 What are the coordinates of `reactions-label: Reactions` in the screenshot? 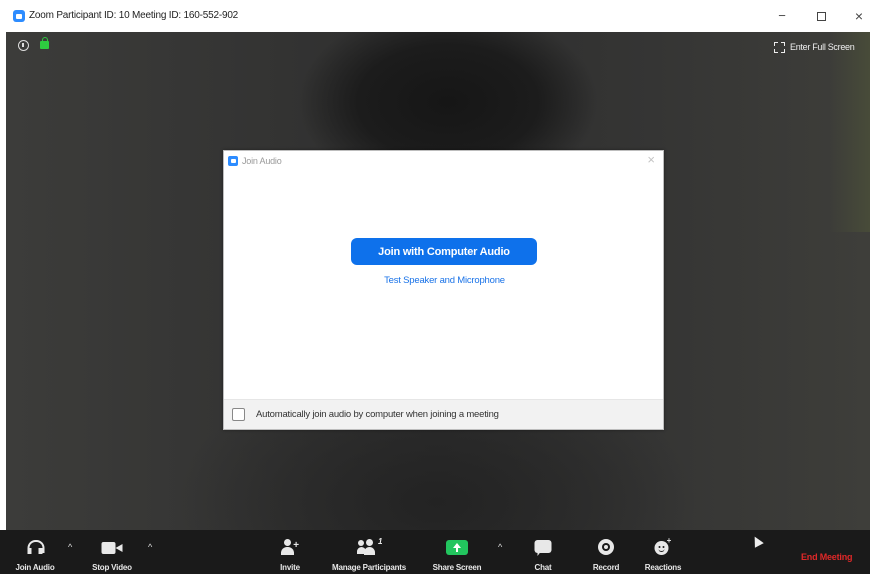 It's located at (663, 567).